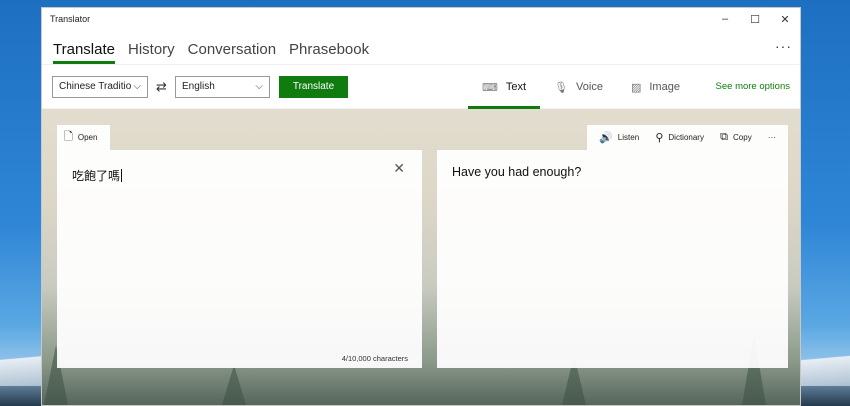 This screenshot has width=850, height=406. I want to click on listen-button: 🔊 Listen, so click(619, 137).